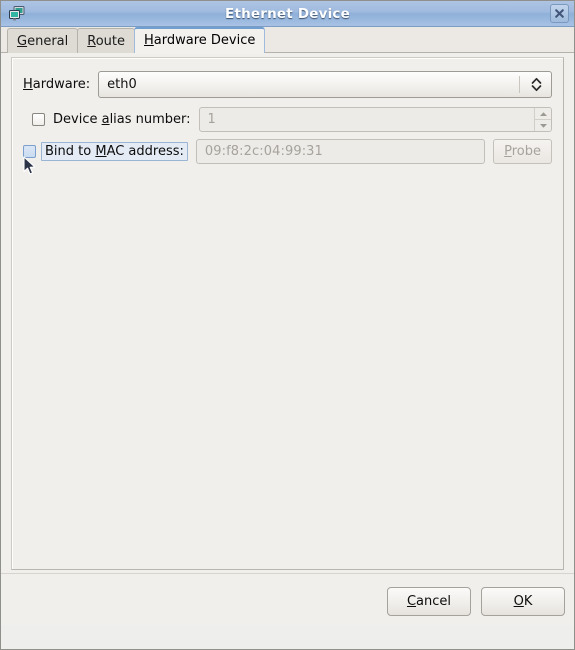 The width and height of the screenshot is (575, 650). What do you see at coordinates (110, 41) in the screenshot?
I see `tab-route-label: oute` at bounding box center [110, 41].